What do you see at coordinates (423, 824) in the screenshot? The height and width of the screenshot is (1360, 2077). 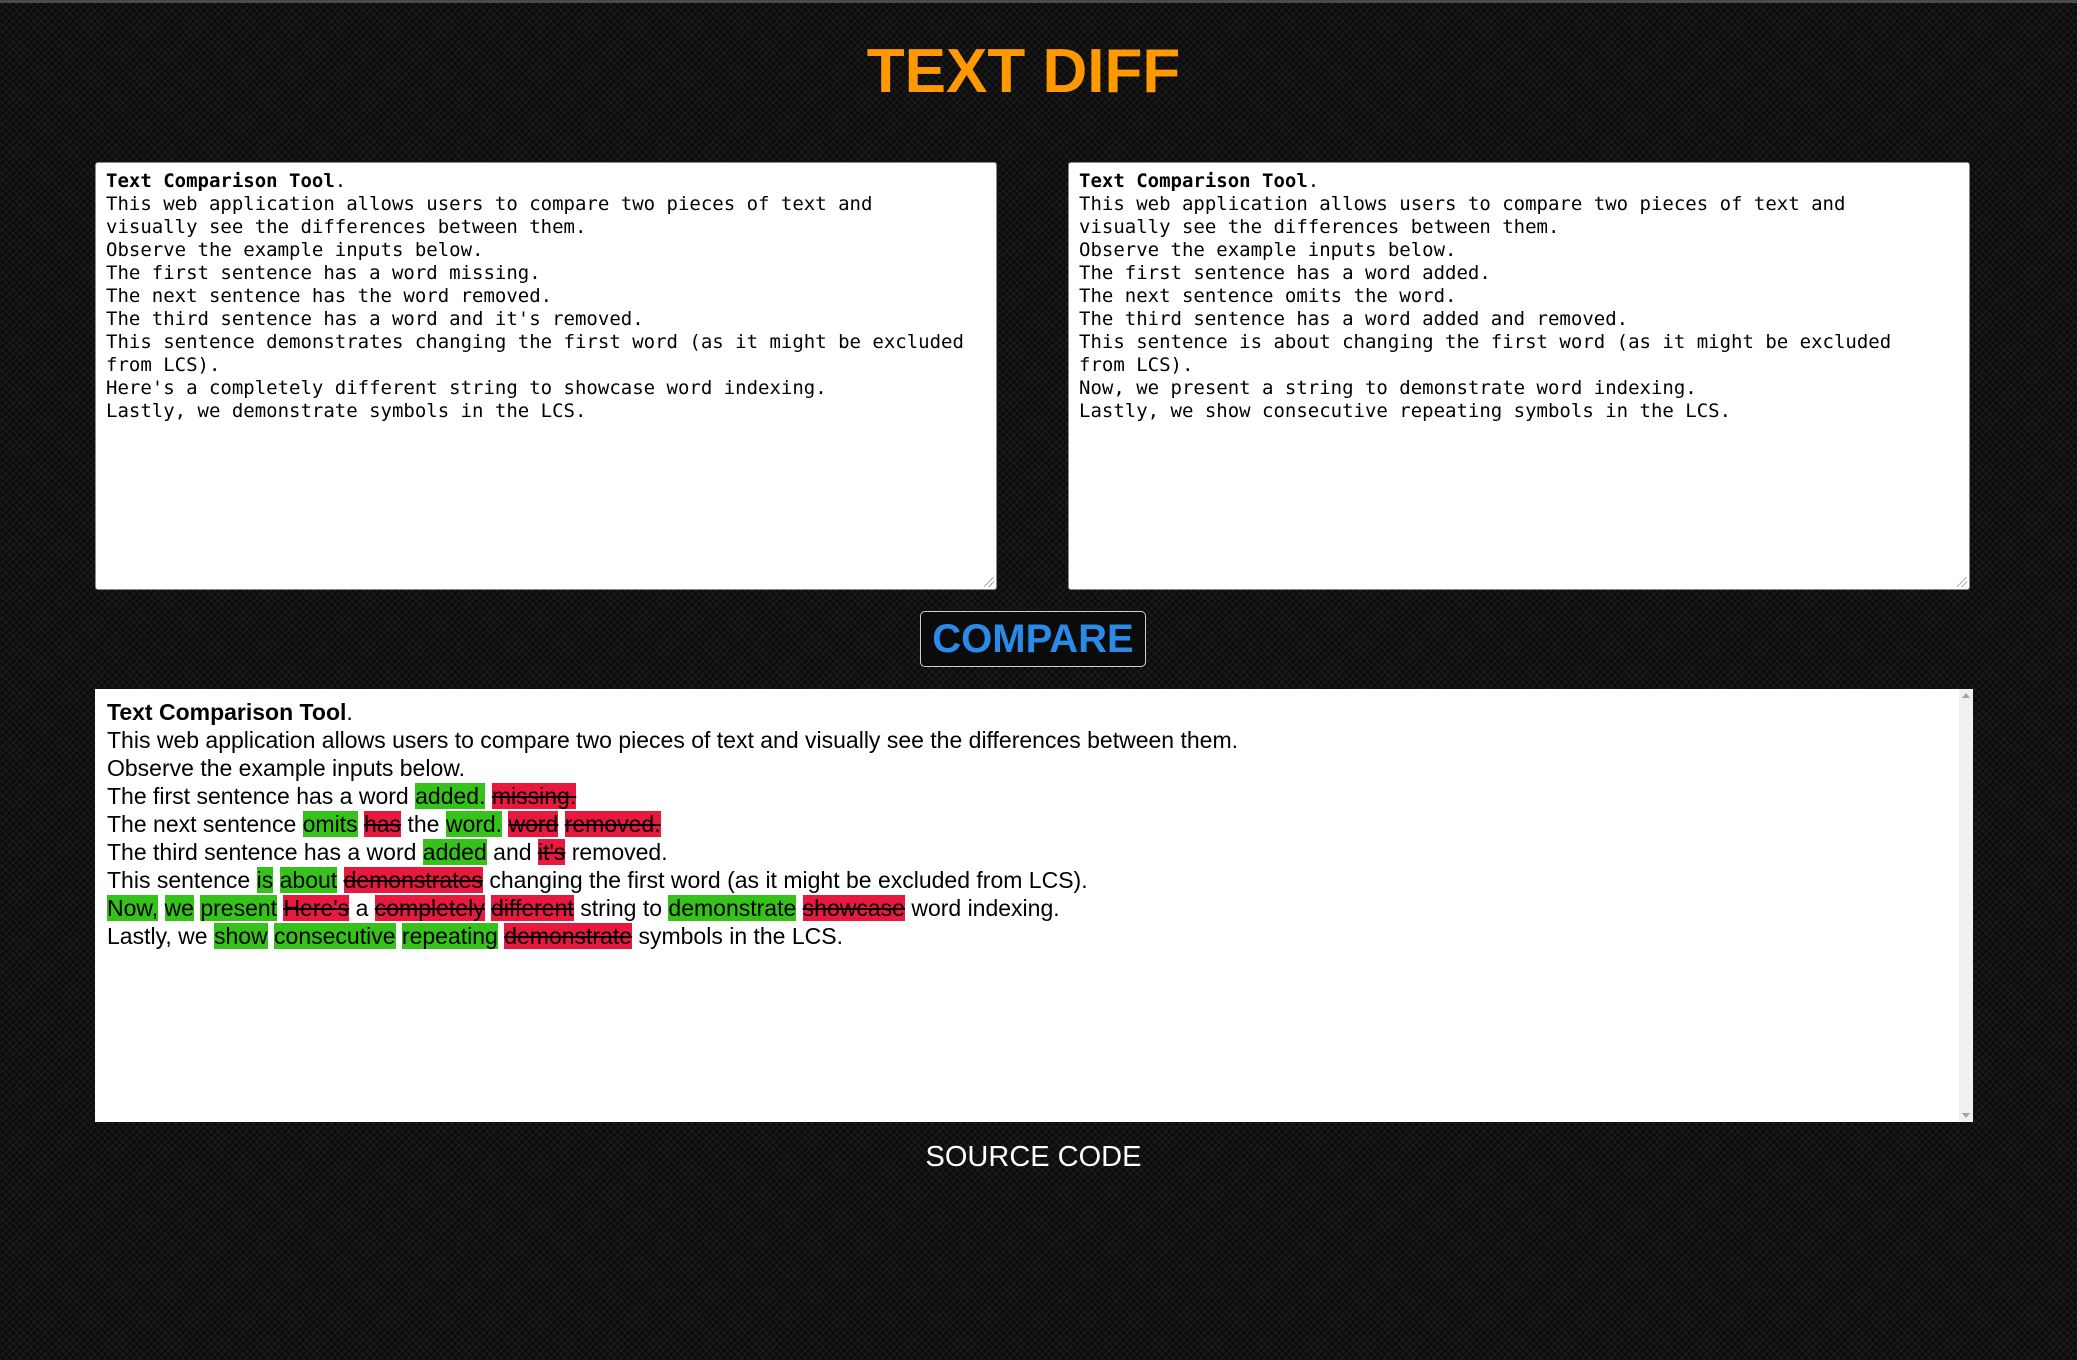 I see `unchanged-text: the` at bounding box center [423, 824].